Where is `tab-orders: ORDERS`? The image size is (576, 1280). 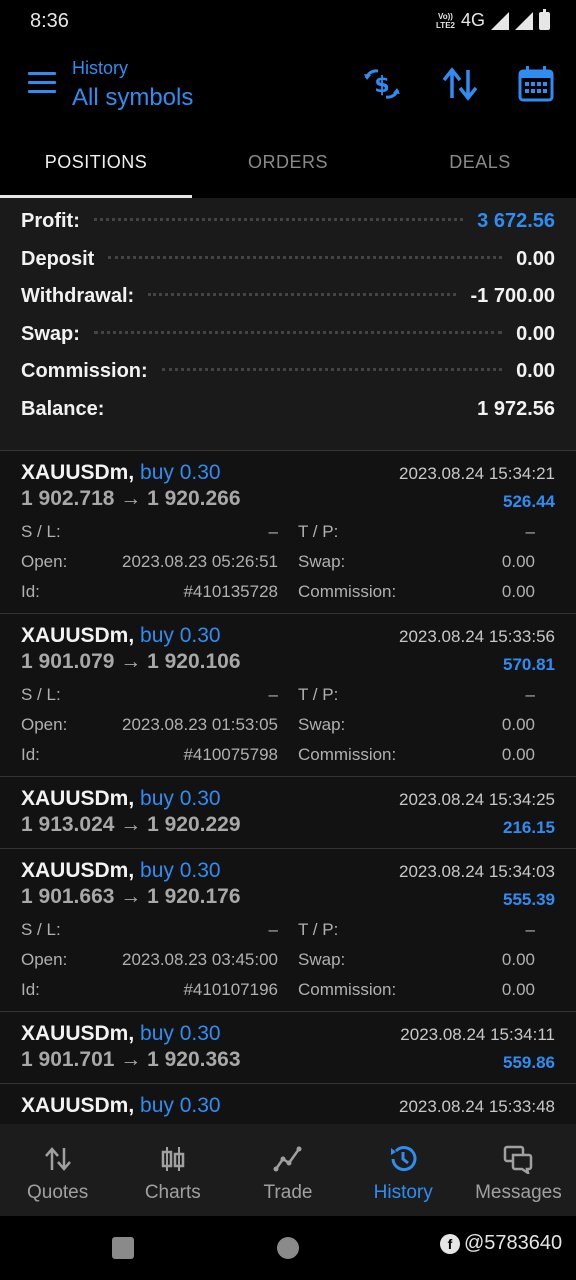 tab-orders: ORDERS is located at coordinates (288, 163).